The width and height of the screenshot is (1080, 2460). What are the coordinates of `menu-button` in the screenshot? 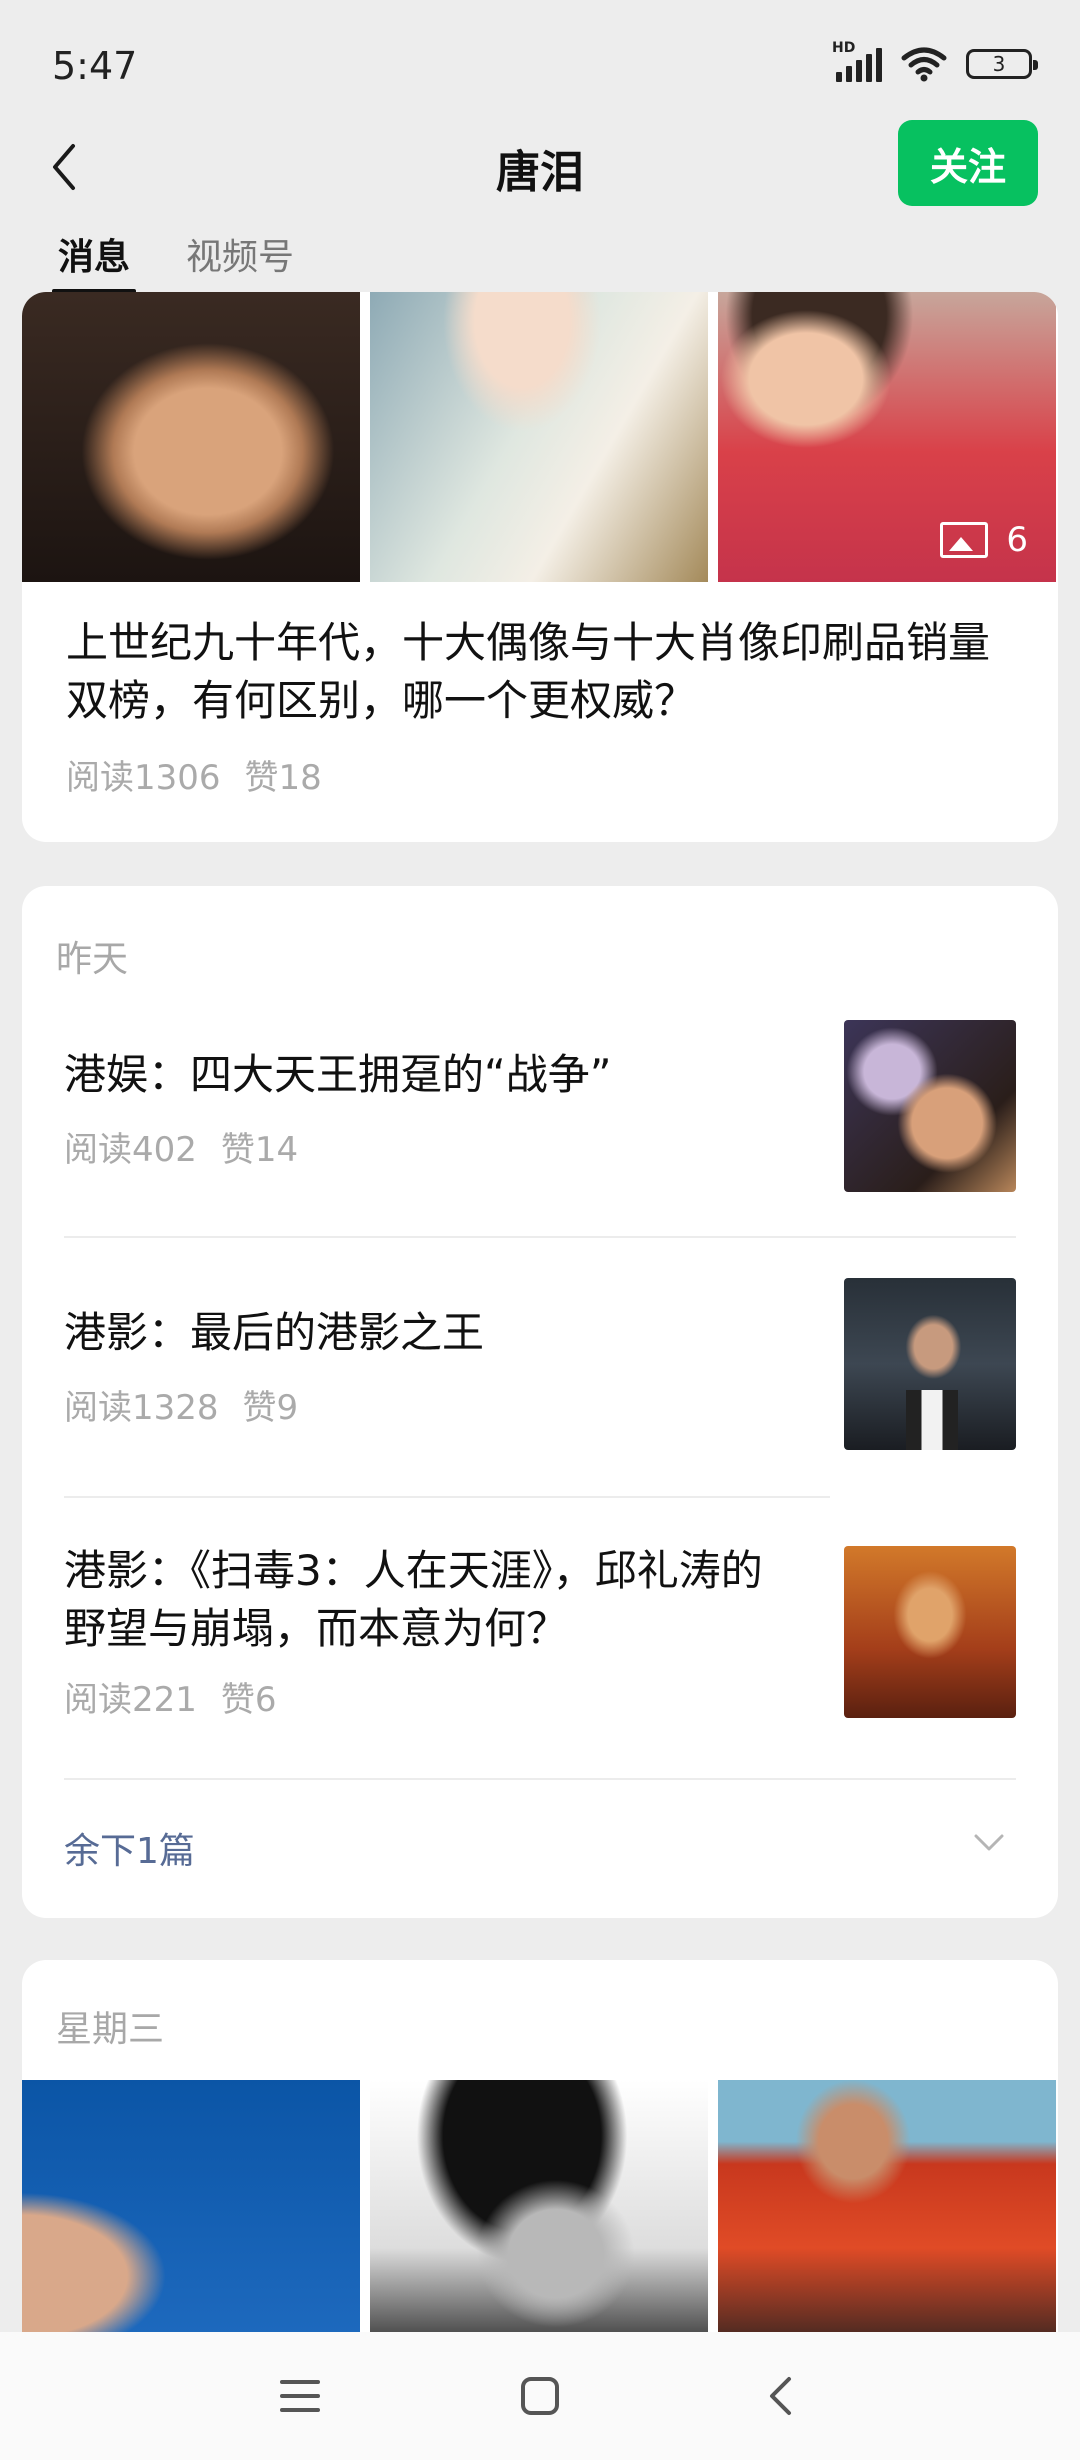 It's located at (300, 2396).